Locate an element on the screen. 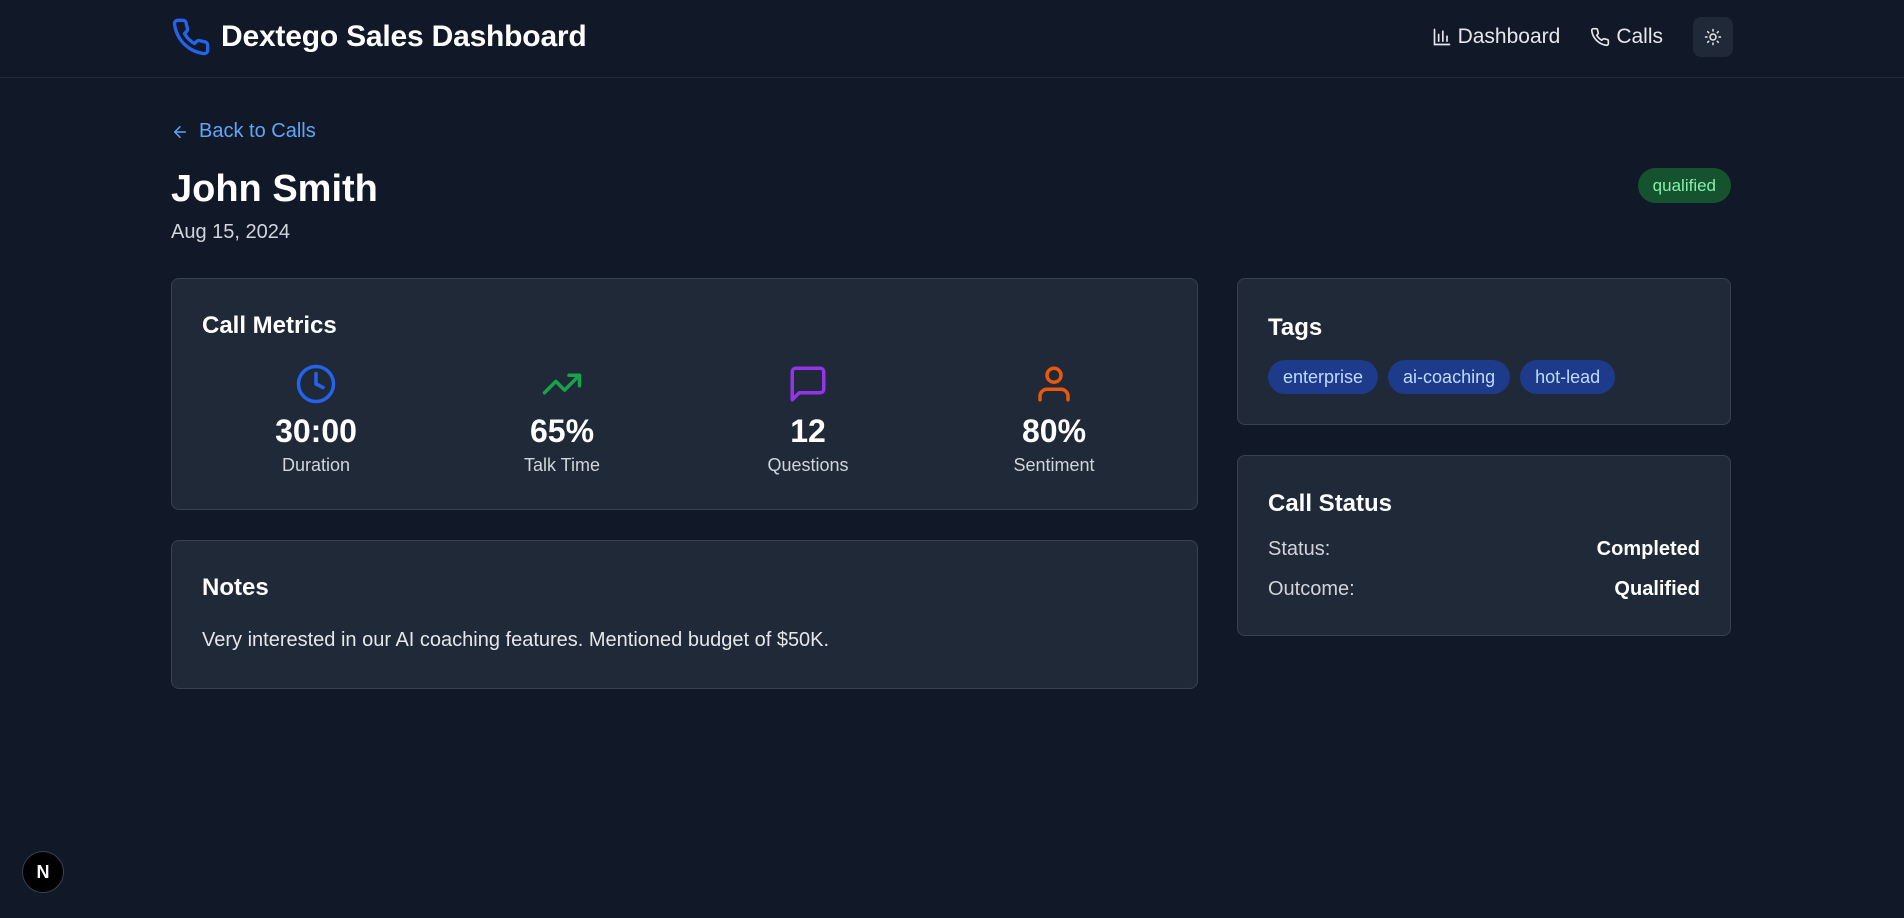 This screenshot has width=1904, height=918. call-date: Aug 15, 2024 is located at coordinates (230, 232).